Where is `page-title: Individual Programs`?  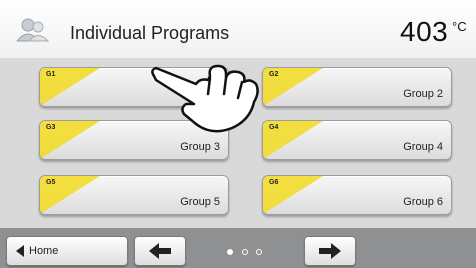 page-title: Individual Programs is located at coordinates (150, 33).